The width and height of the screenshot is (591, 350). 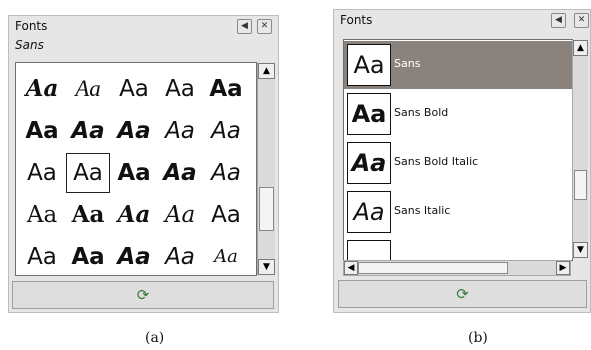 I want to click on font-name: Sans Bold Italic, so click(x=436, y=161).